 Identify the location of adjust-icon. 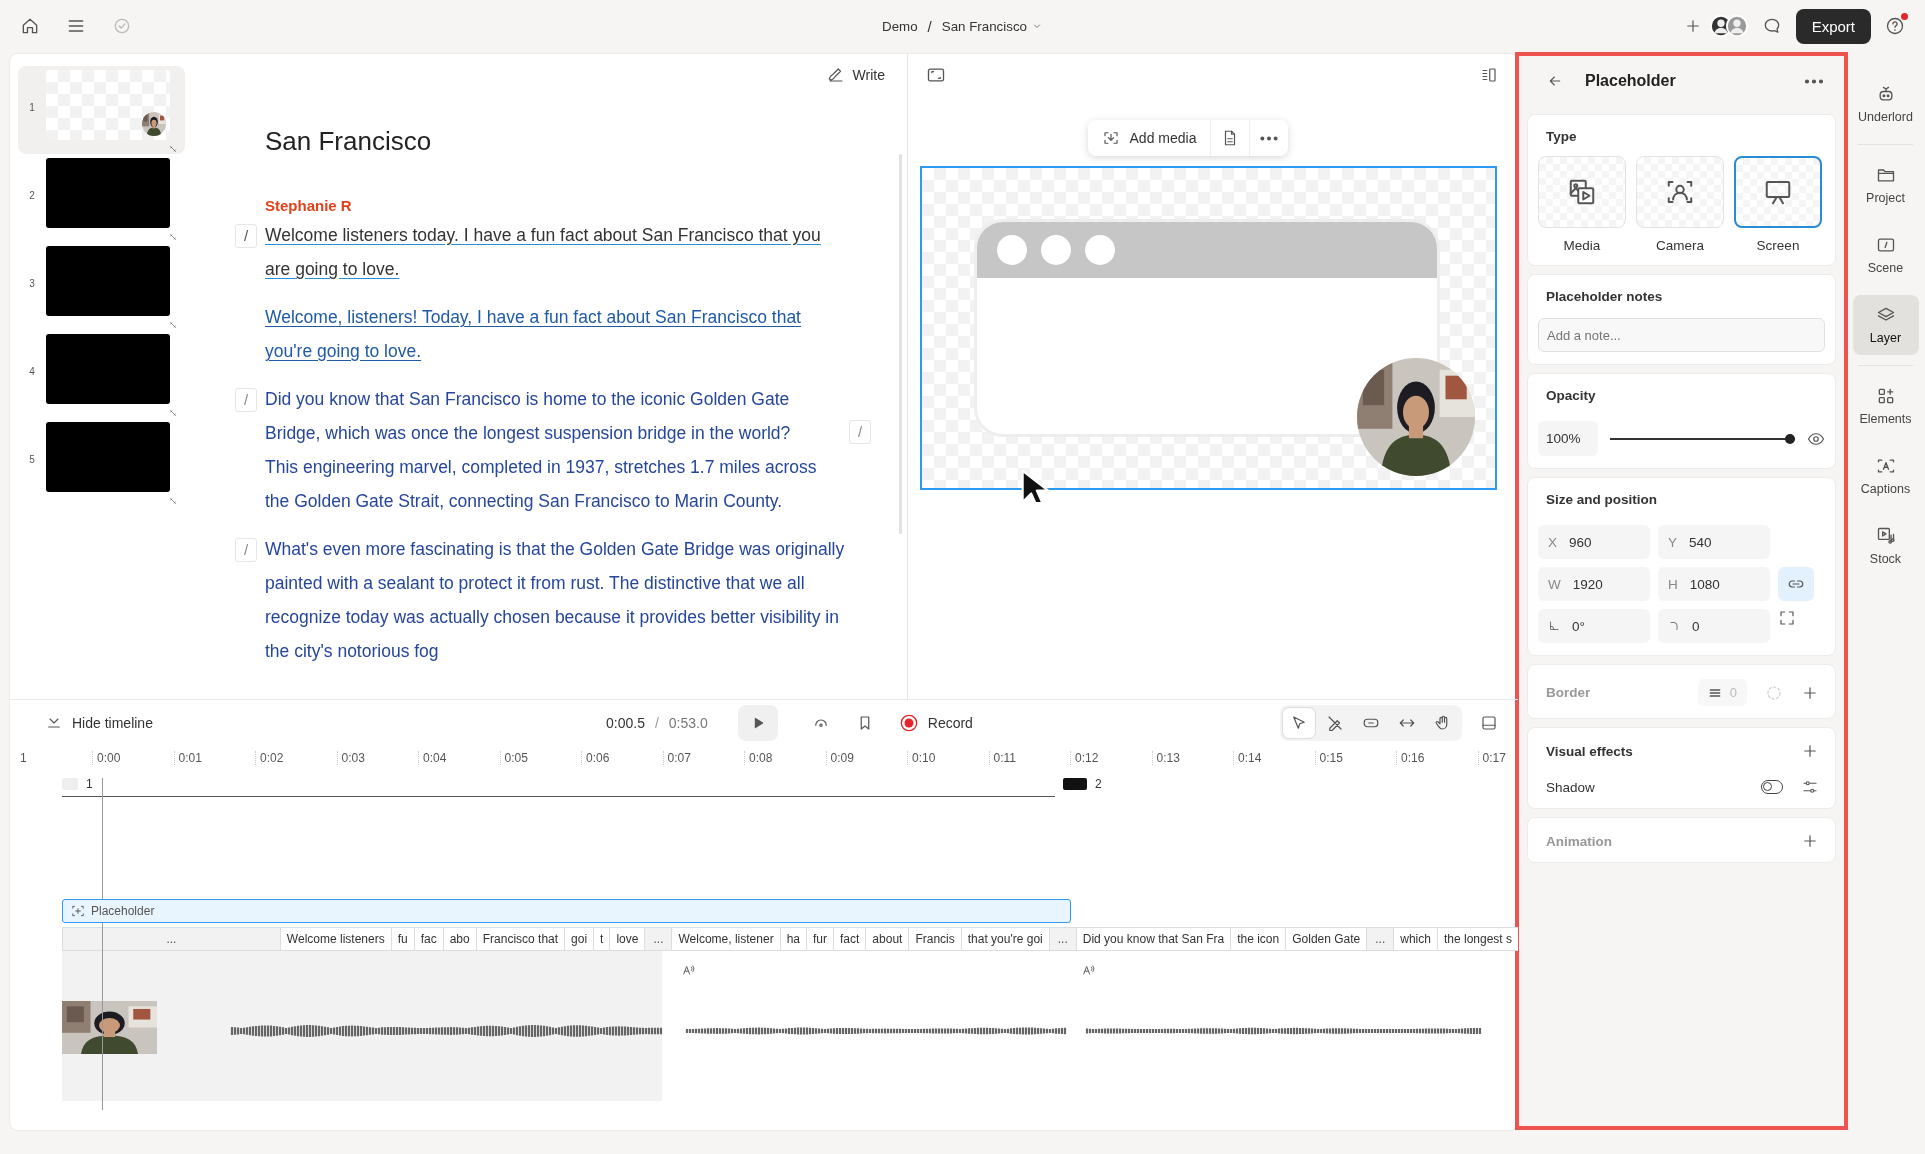
(1810, 787).